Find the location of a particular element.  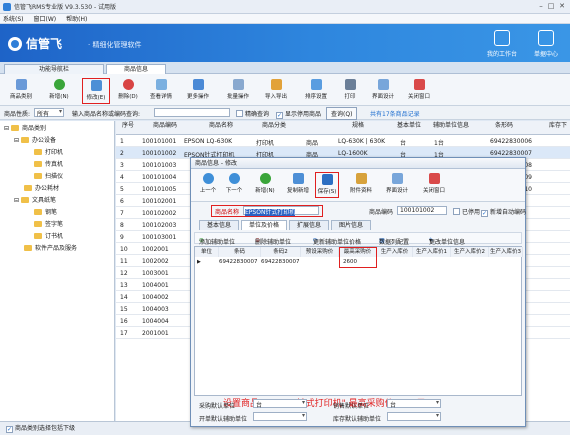

include-sub-label: 商品类别选择包括下级 is located at coordinates (45, 428).